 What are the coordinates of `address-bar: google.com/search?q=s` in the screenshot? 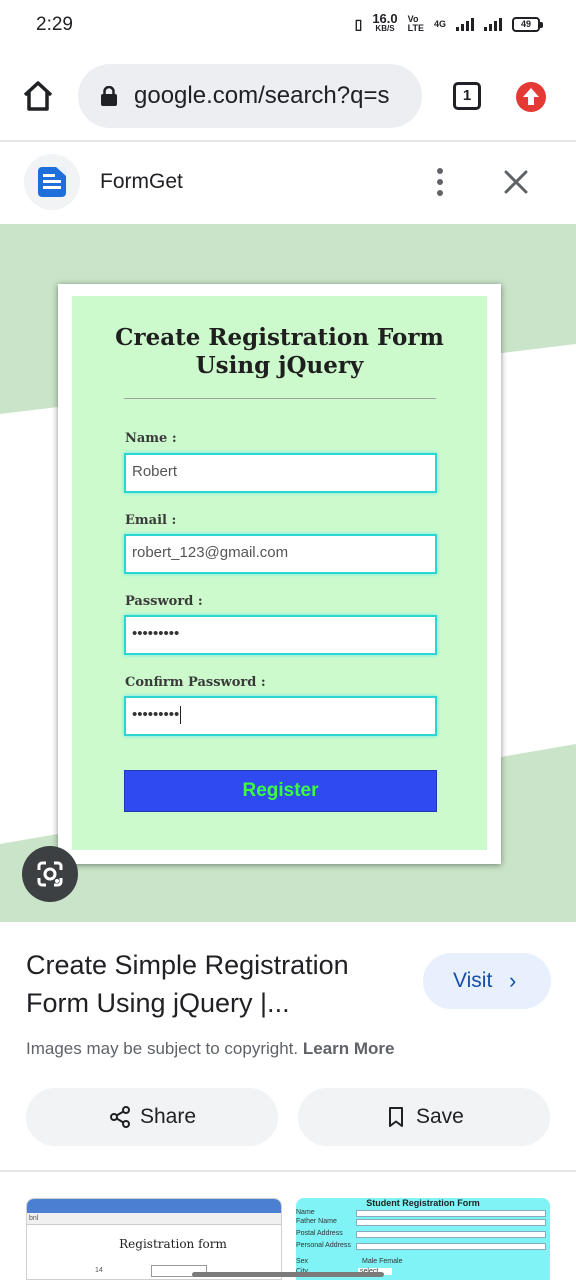 It's located at (250, 96).